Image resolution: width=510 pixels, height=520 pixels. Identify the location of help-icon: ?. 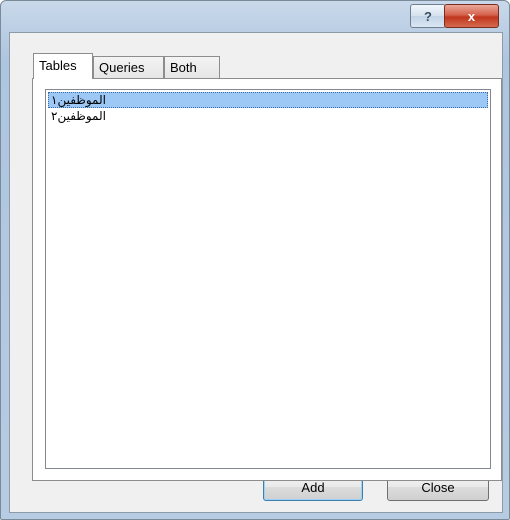
(428, 16).